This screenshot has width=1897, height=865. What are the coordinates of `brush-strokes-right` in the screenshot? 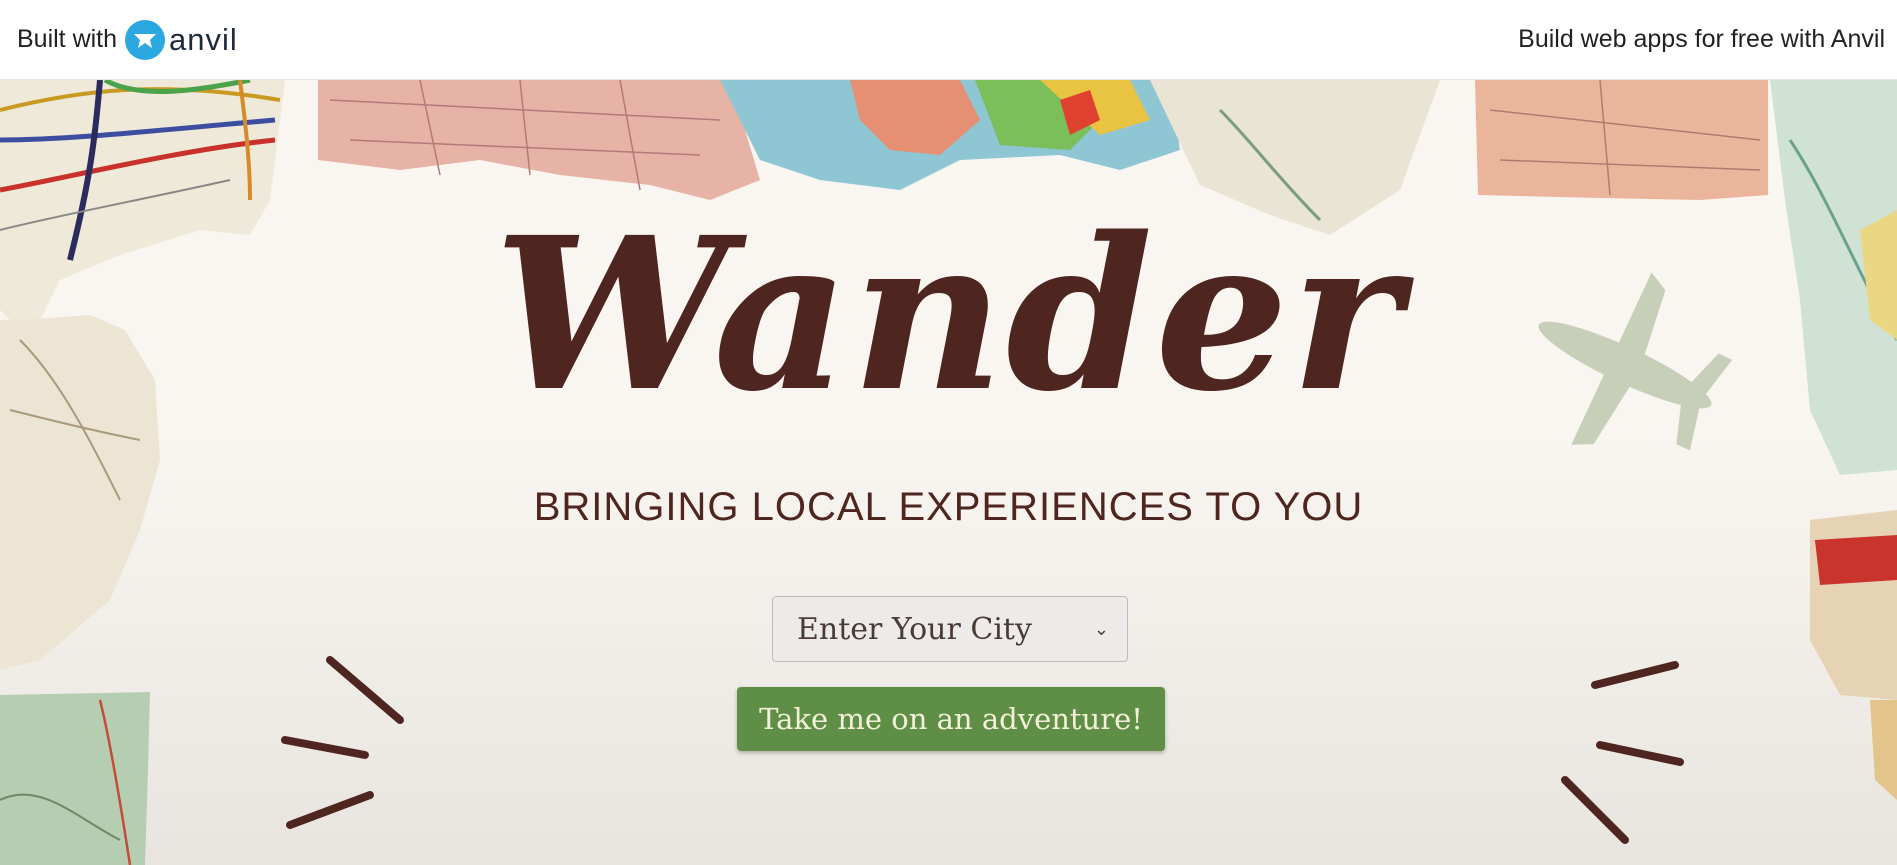 It's located at (1622, 752).